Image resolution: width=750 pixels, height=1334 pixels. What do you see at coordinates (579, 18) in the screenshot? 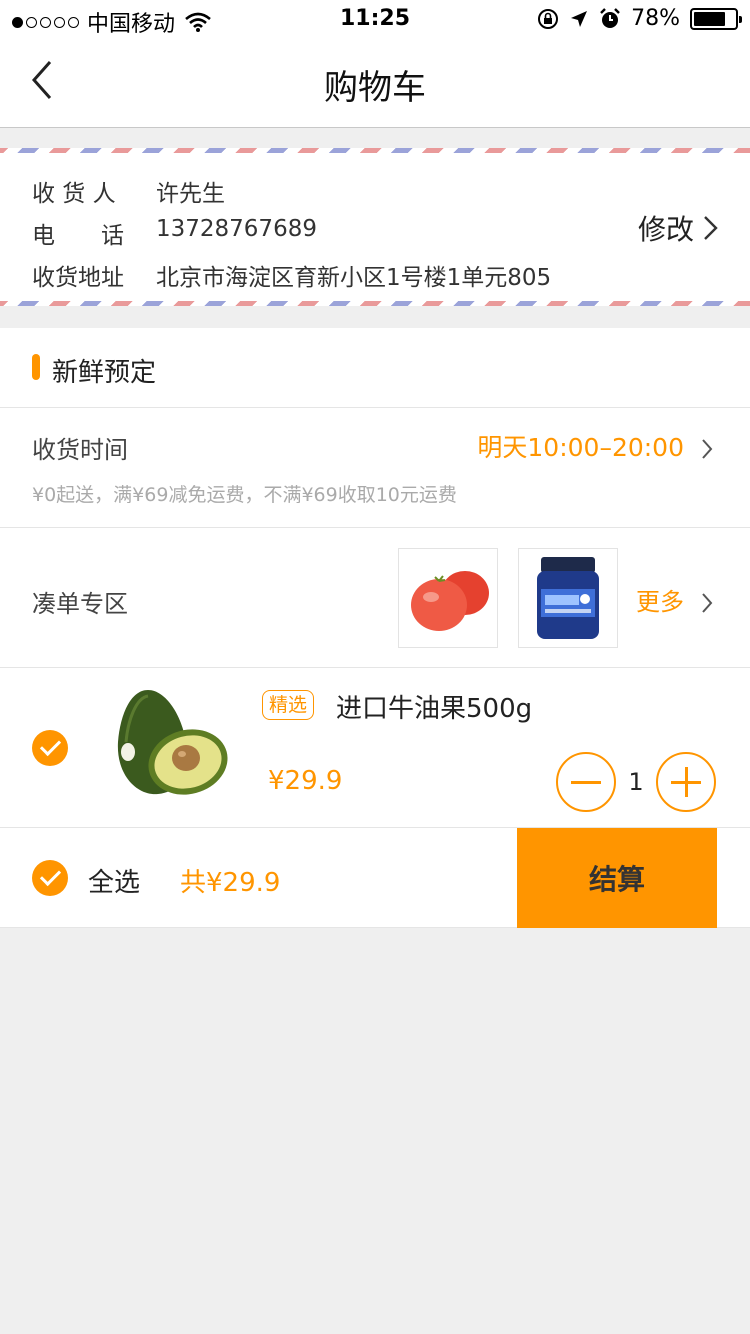
I see `location-icon` at bounding box center [579, 18].